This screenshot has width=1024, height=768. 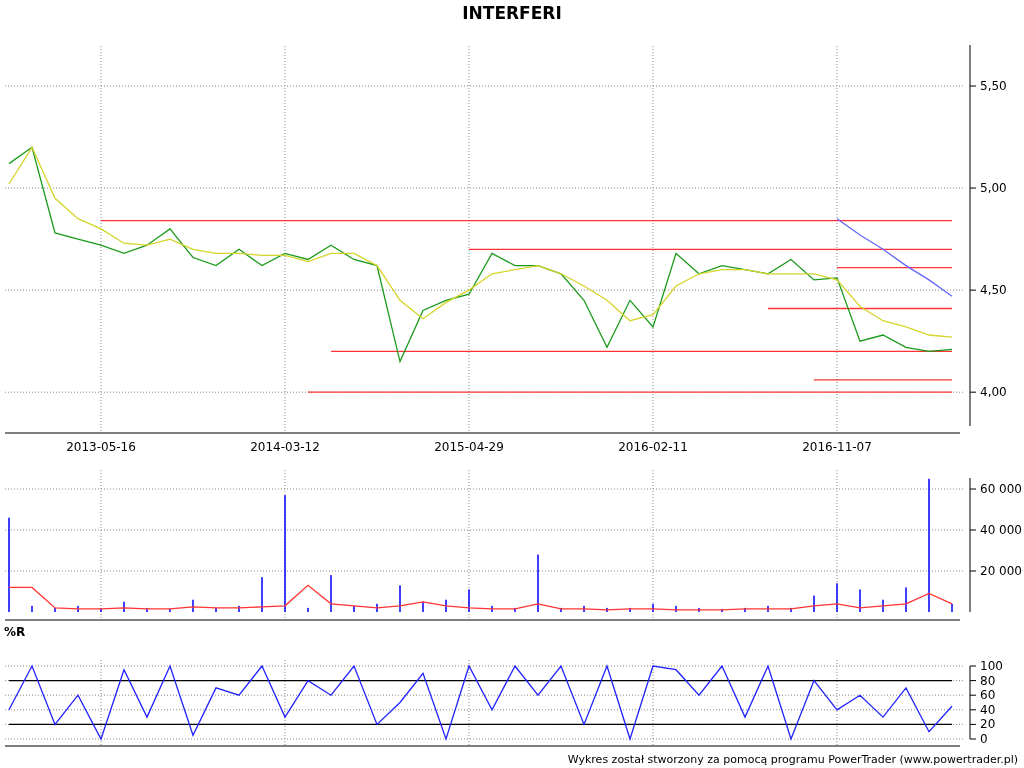 What do you see at coordinates (984, 739) in the screenshot?
I see `axis-label: 0` at bounding box center [984, 739].